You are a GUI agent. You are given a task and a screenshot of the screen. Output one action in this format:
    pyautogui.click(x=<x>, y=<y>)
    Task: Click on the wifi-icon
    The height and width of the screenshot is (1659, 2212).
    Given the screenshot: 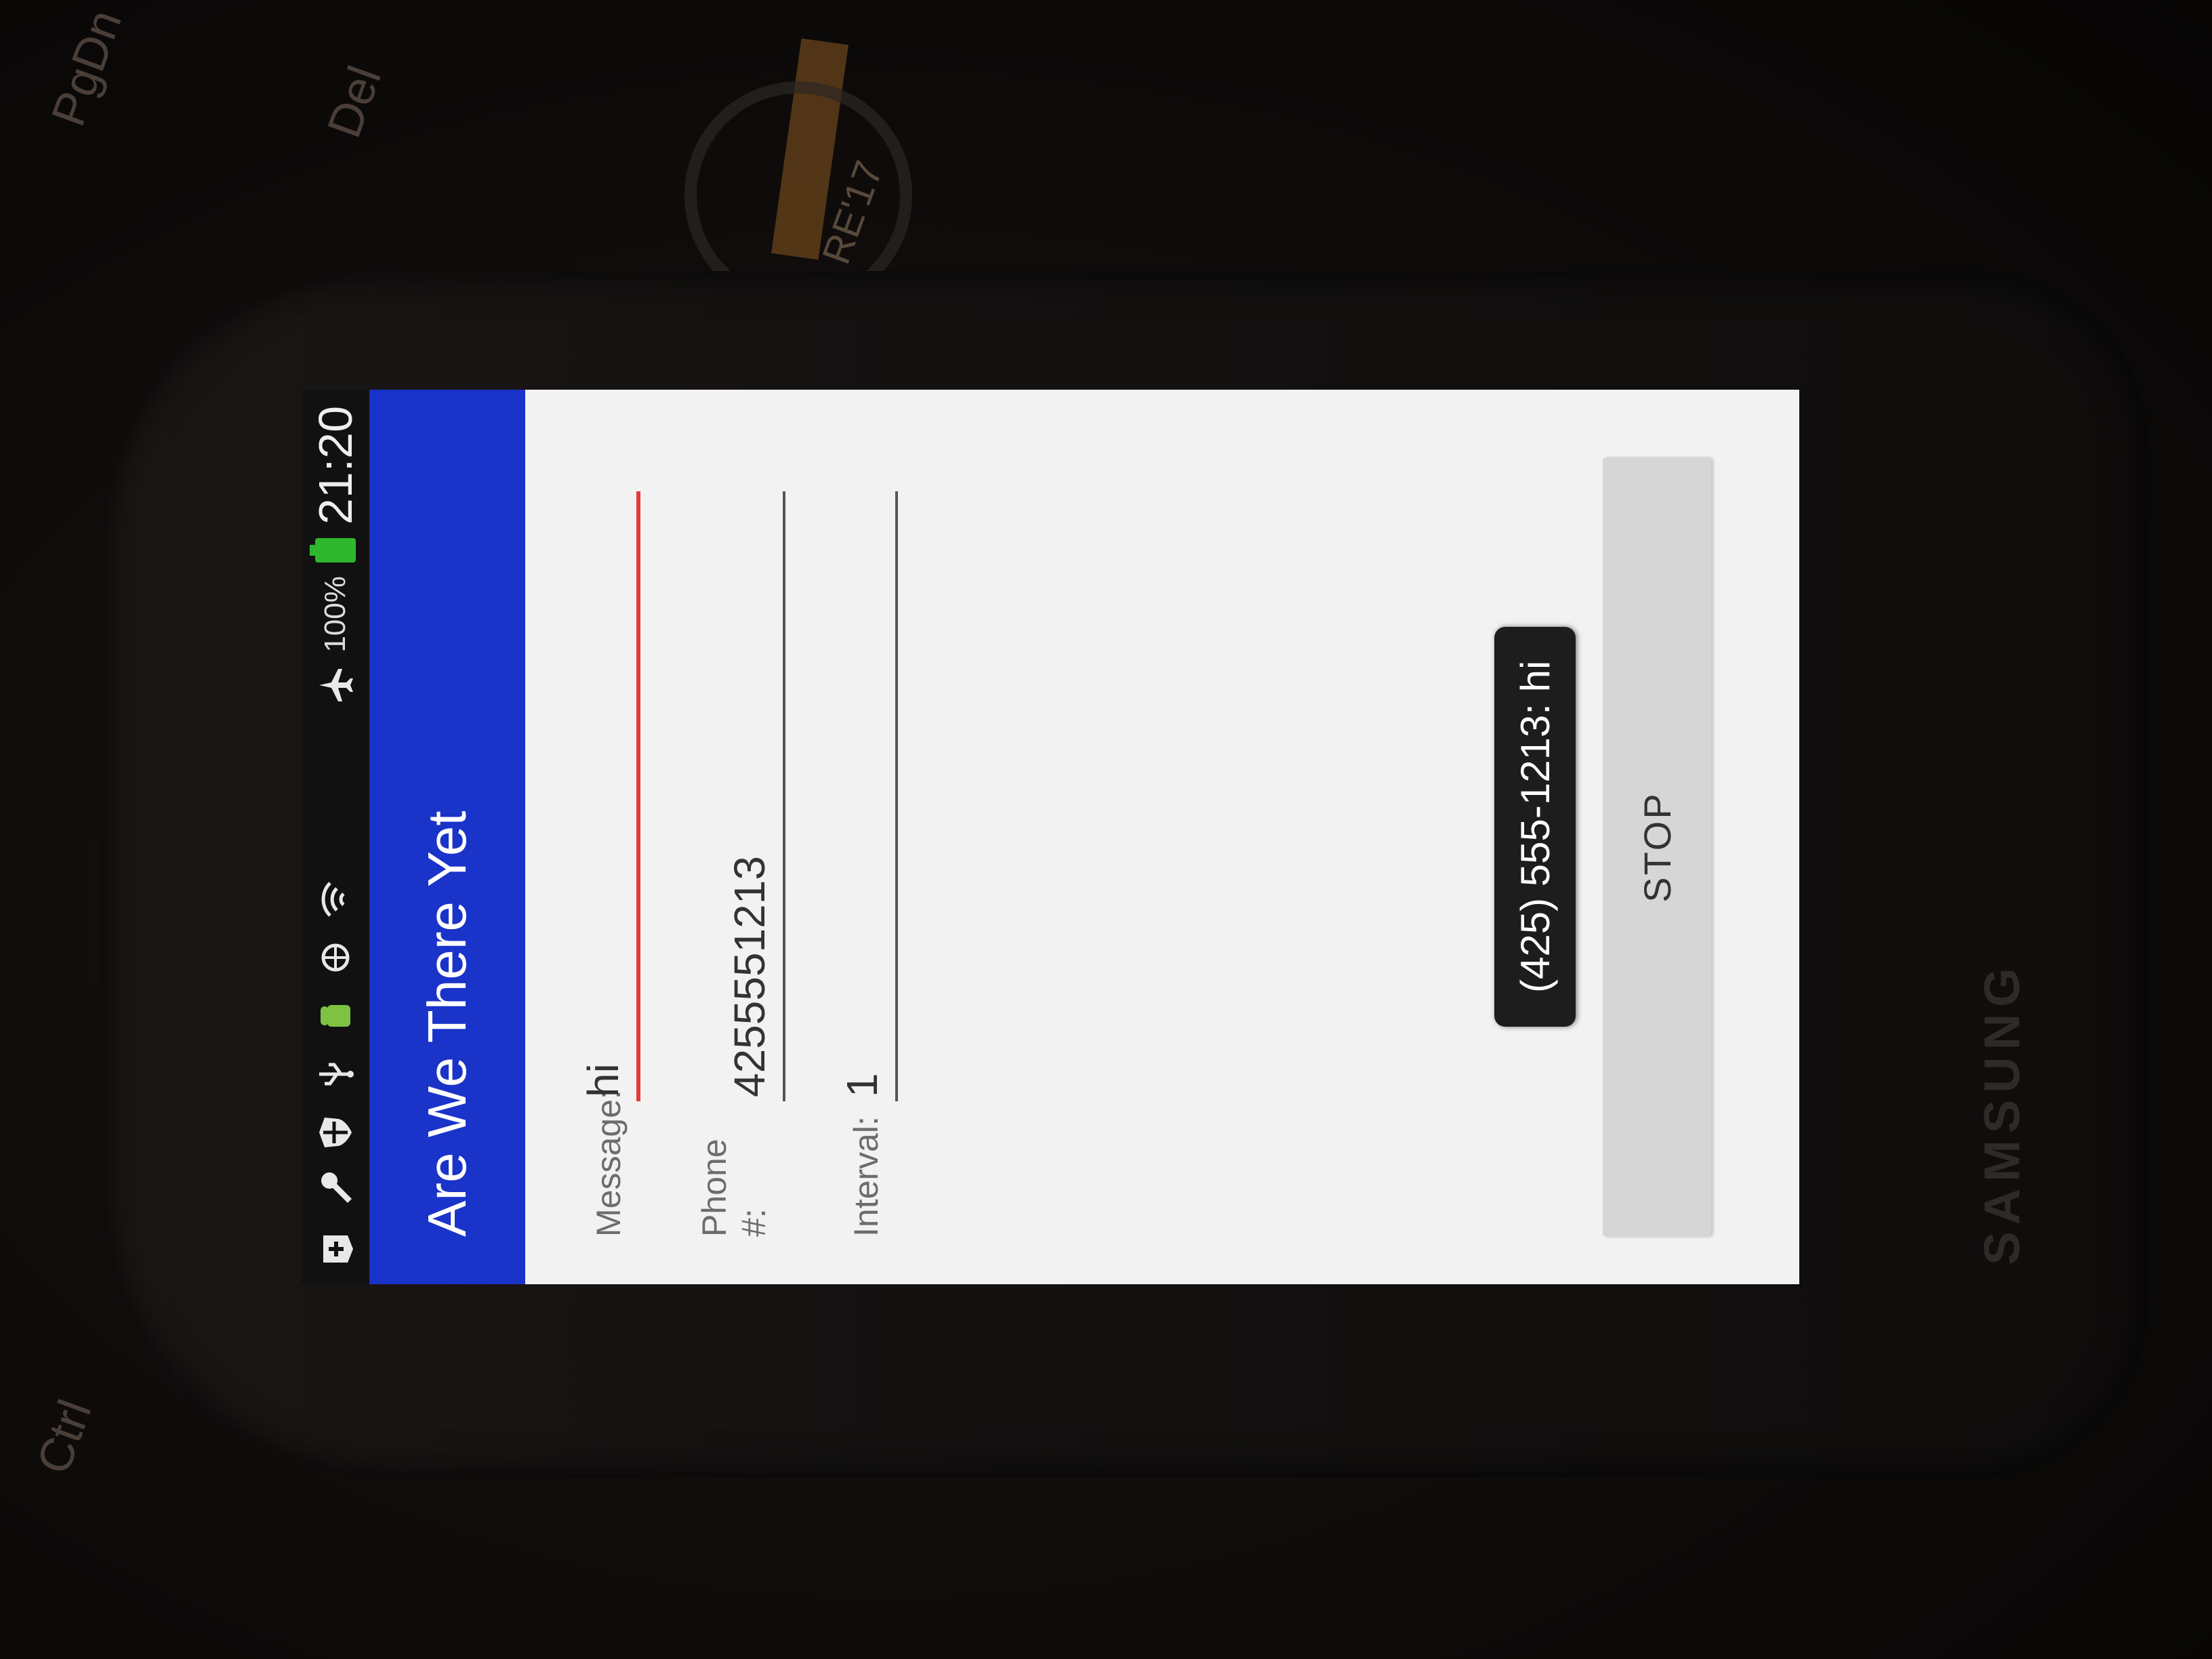 What is the action you would take?
    pyautogui.click(x=335, y=899)
    